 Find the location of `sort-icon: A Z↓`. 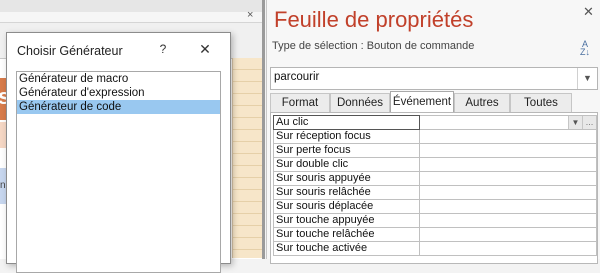

sort-icon: A Z↓ is located at coordinates (585, 49).